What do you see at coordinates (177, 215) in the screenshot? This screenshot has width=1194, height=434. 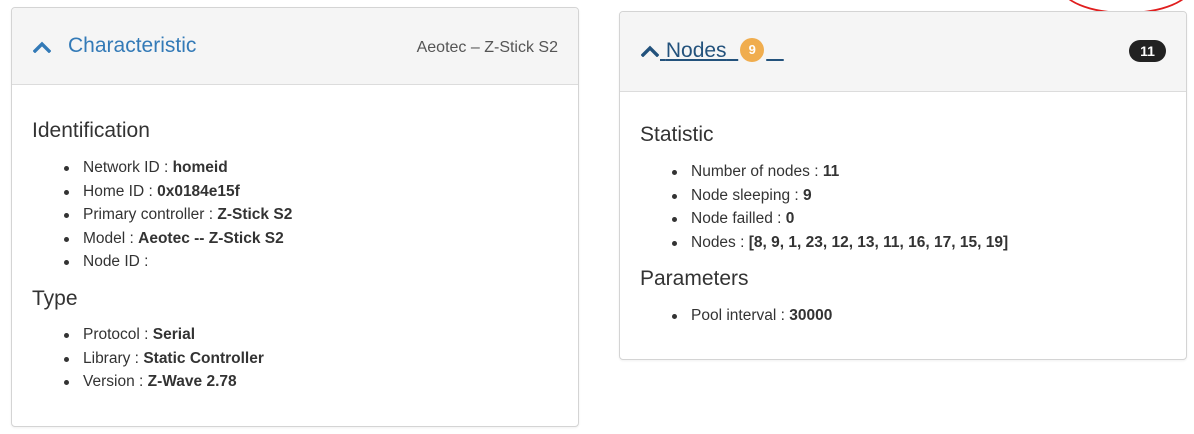 I see `list-item: Primary controller : Z-Stick S2` at bounding box center [177, 215].